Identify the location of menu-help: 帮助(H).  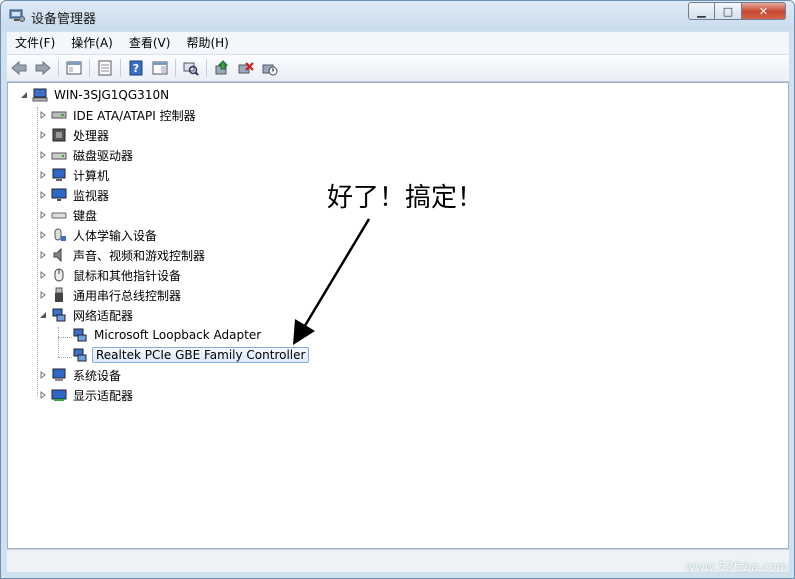
(207, 43).